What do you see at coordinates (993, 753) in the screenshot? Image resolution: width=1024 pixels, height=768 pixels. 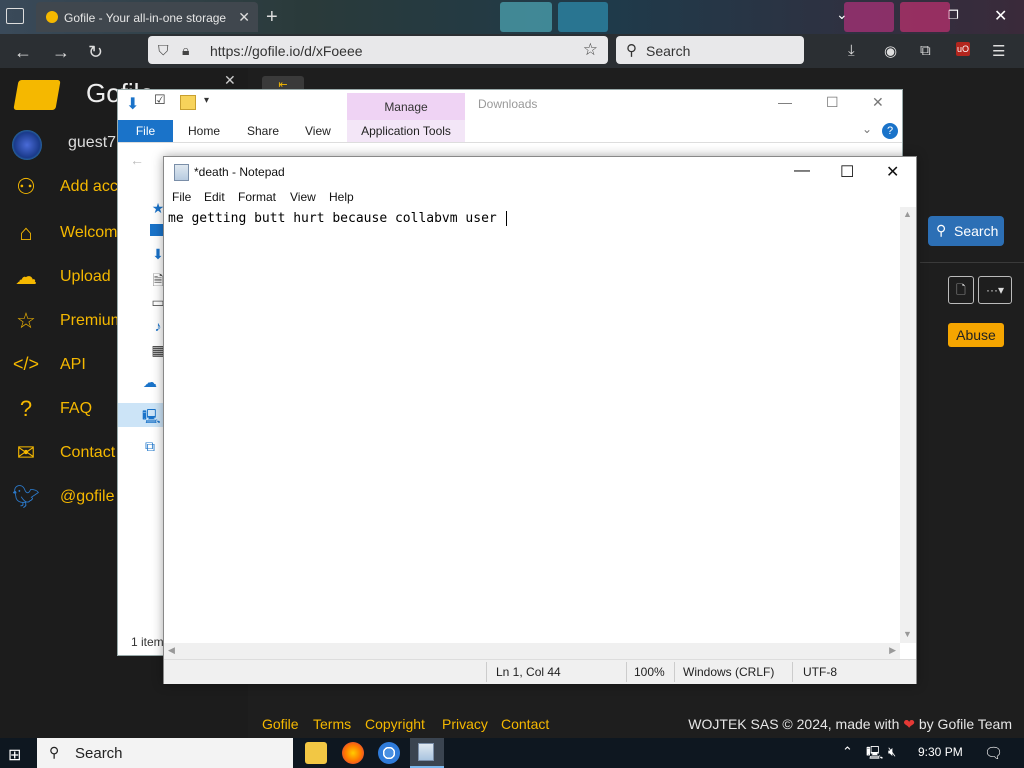 I see `notifications-icon: 🗨︎` at bounding box center [993, 753].